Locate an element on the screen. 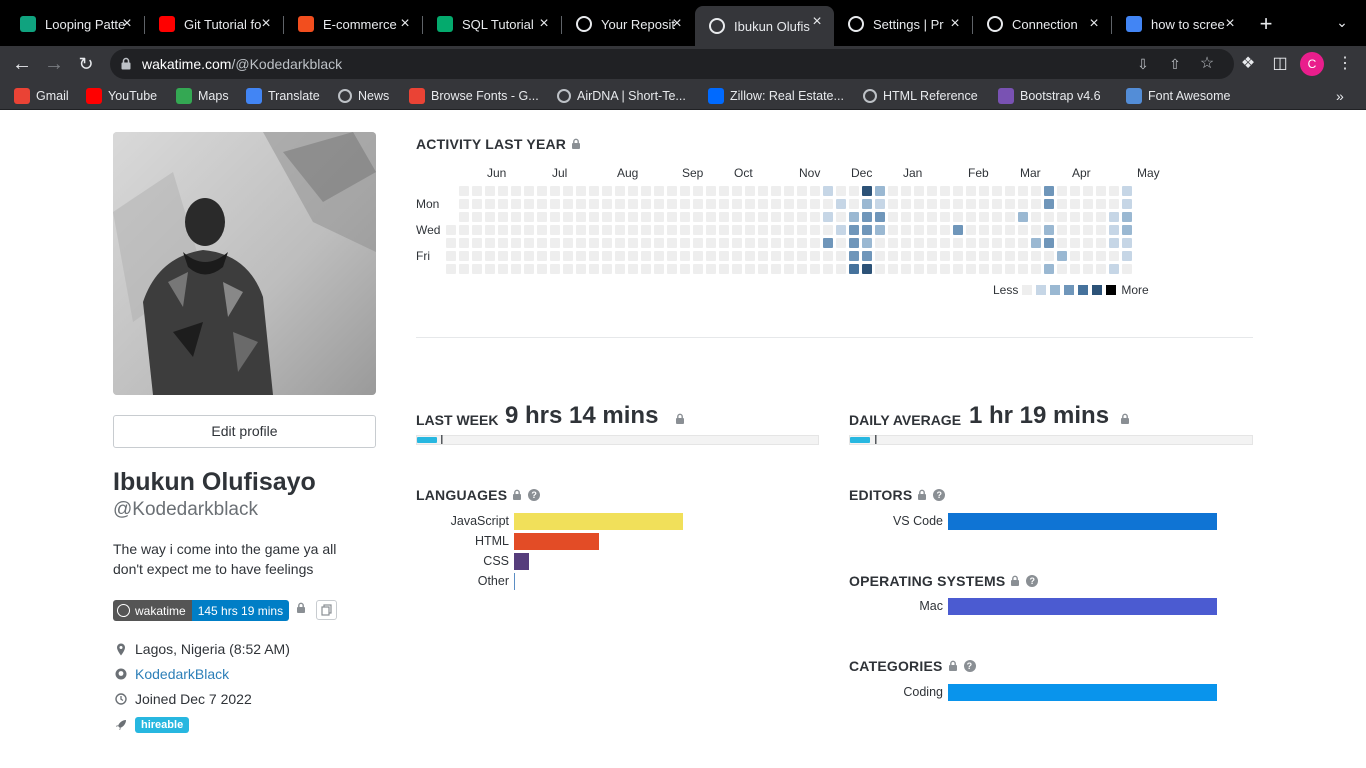 This screenshot has height=768, width=1366. browser-tab: Connection × is located at coordinates (1042, 24).